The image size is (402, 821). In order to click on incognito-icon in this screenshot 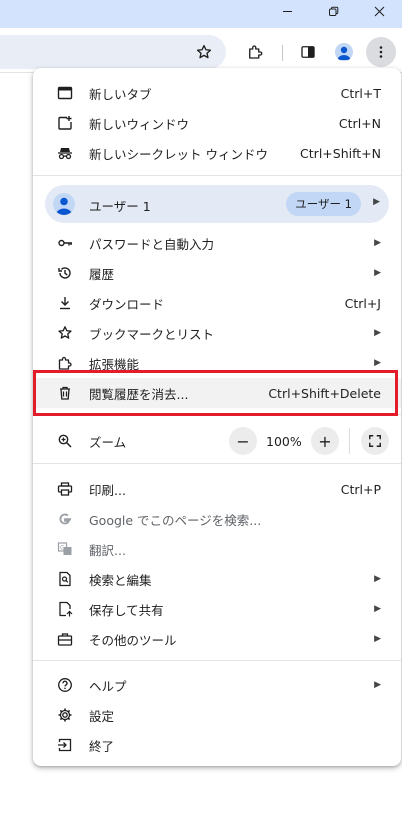, I will do `click(65, 153)`.